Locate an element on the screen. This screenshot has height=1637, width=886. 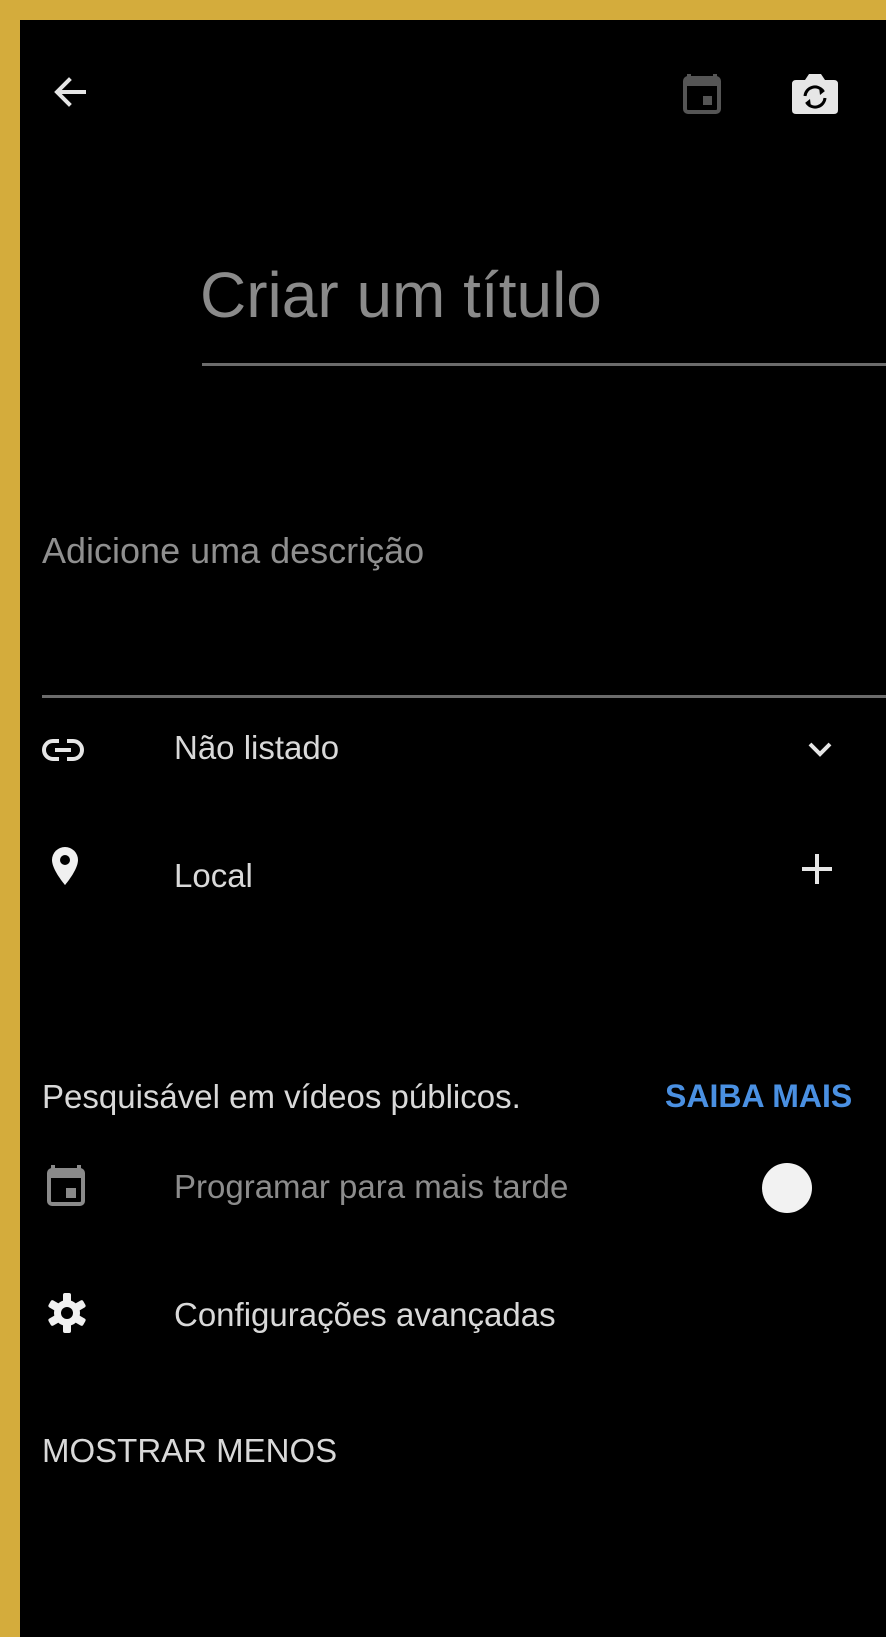
gear-icon is located at coordinates (67, 1313).